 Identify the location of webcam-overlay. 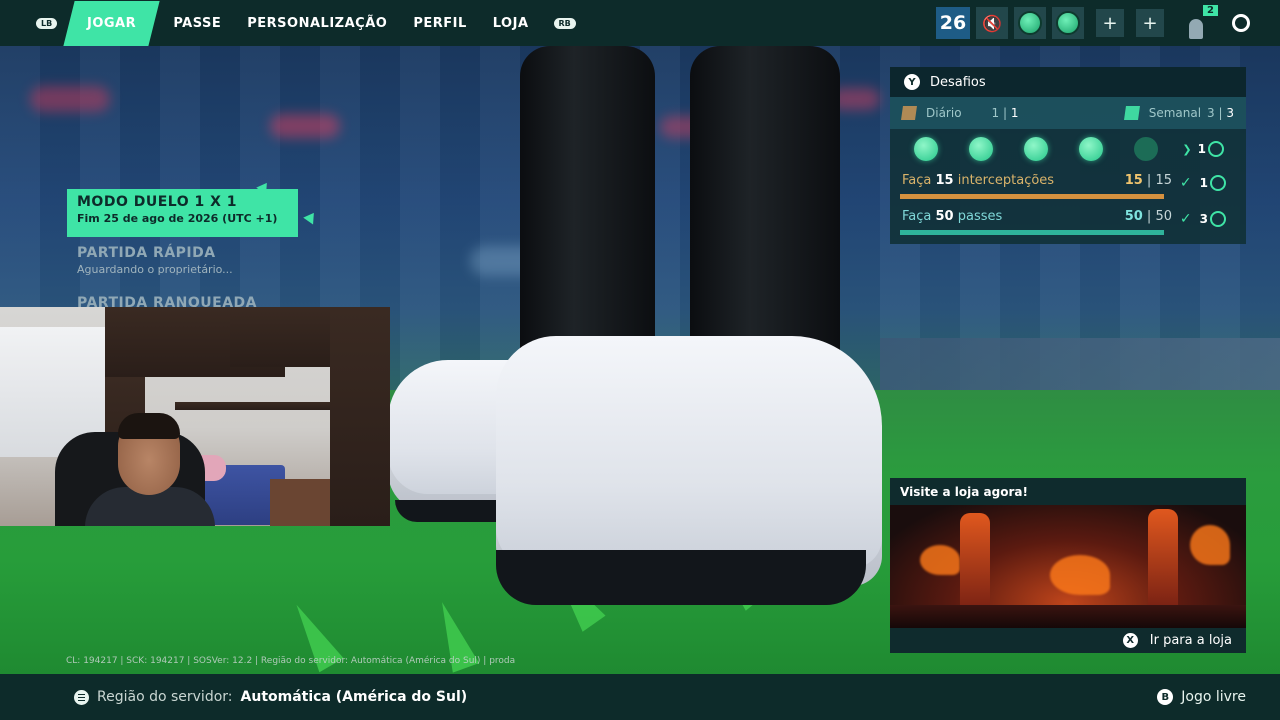
(195, 416).